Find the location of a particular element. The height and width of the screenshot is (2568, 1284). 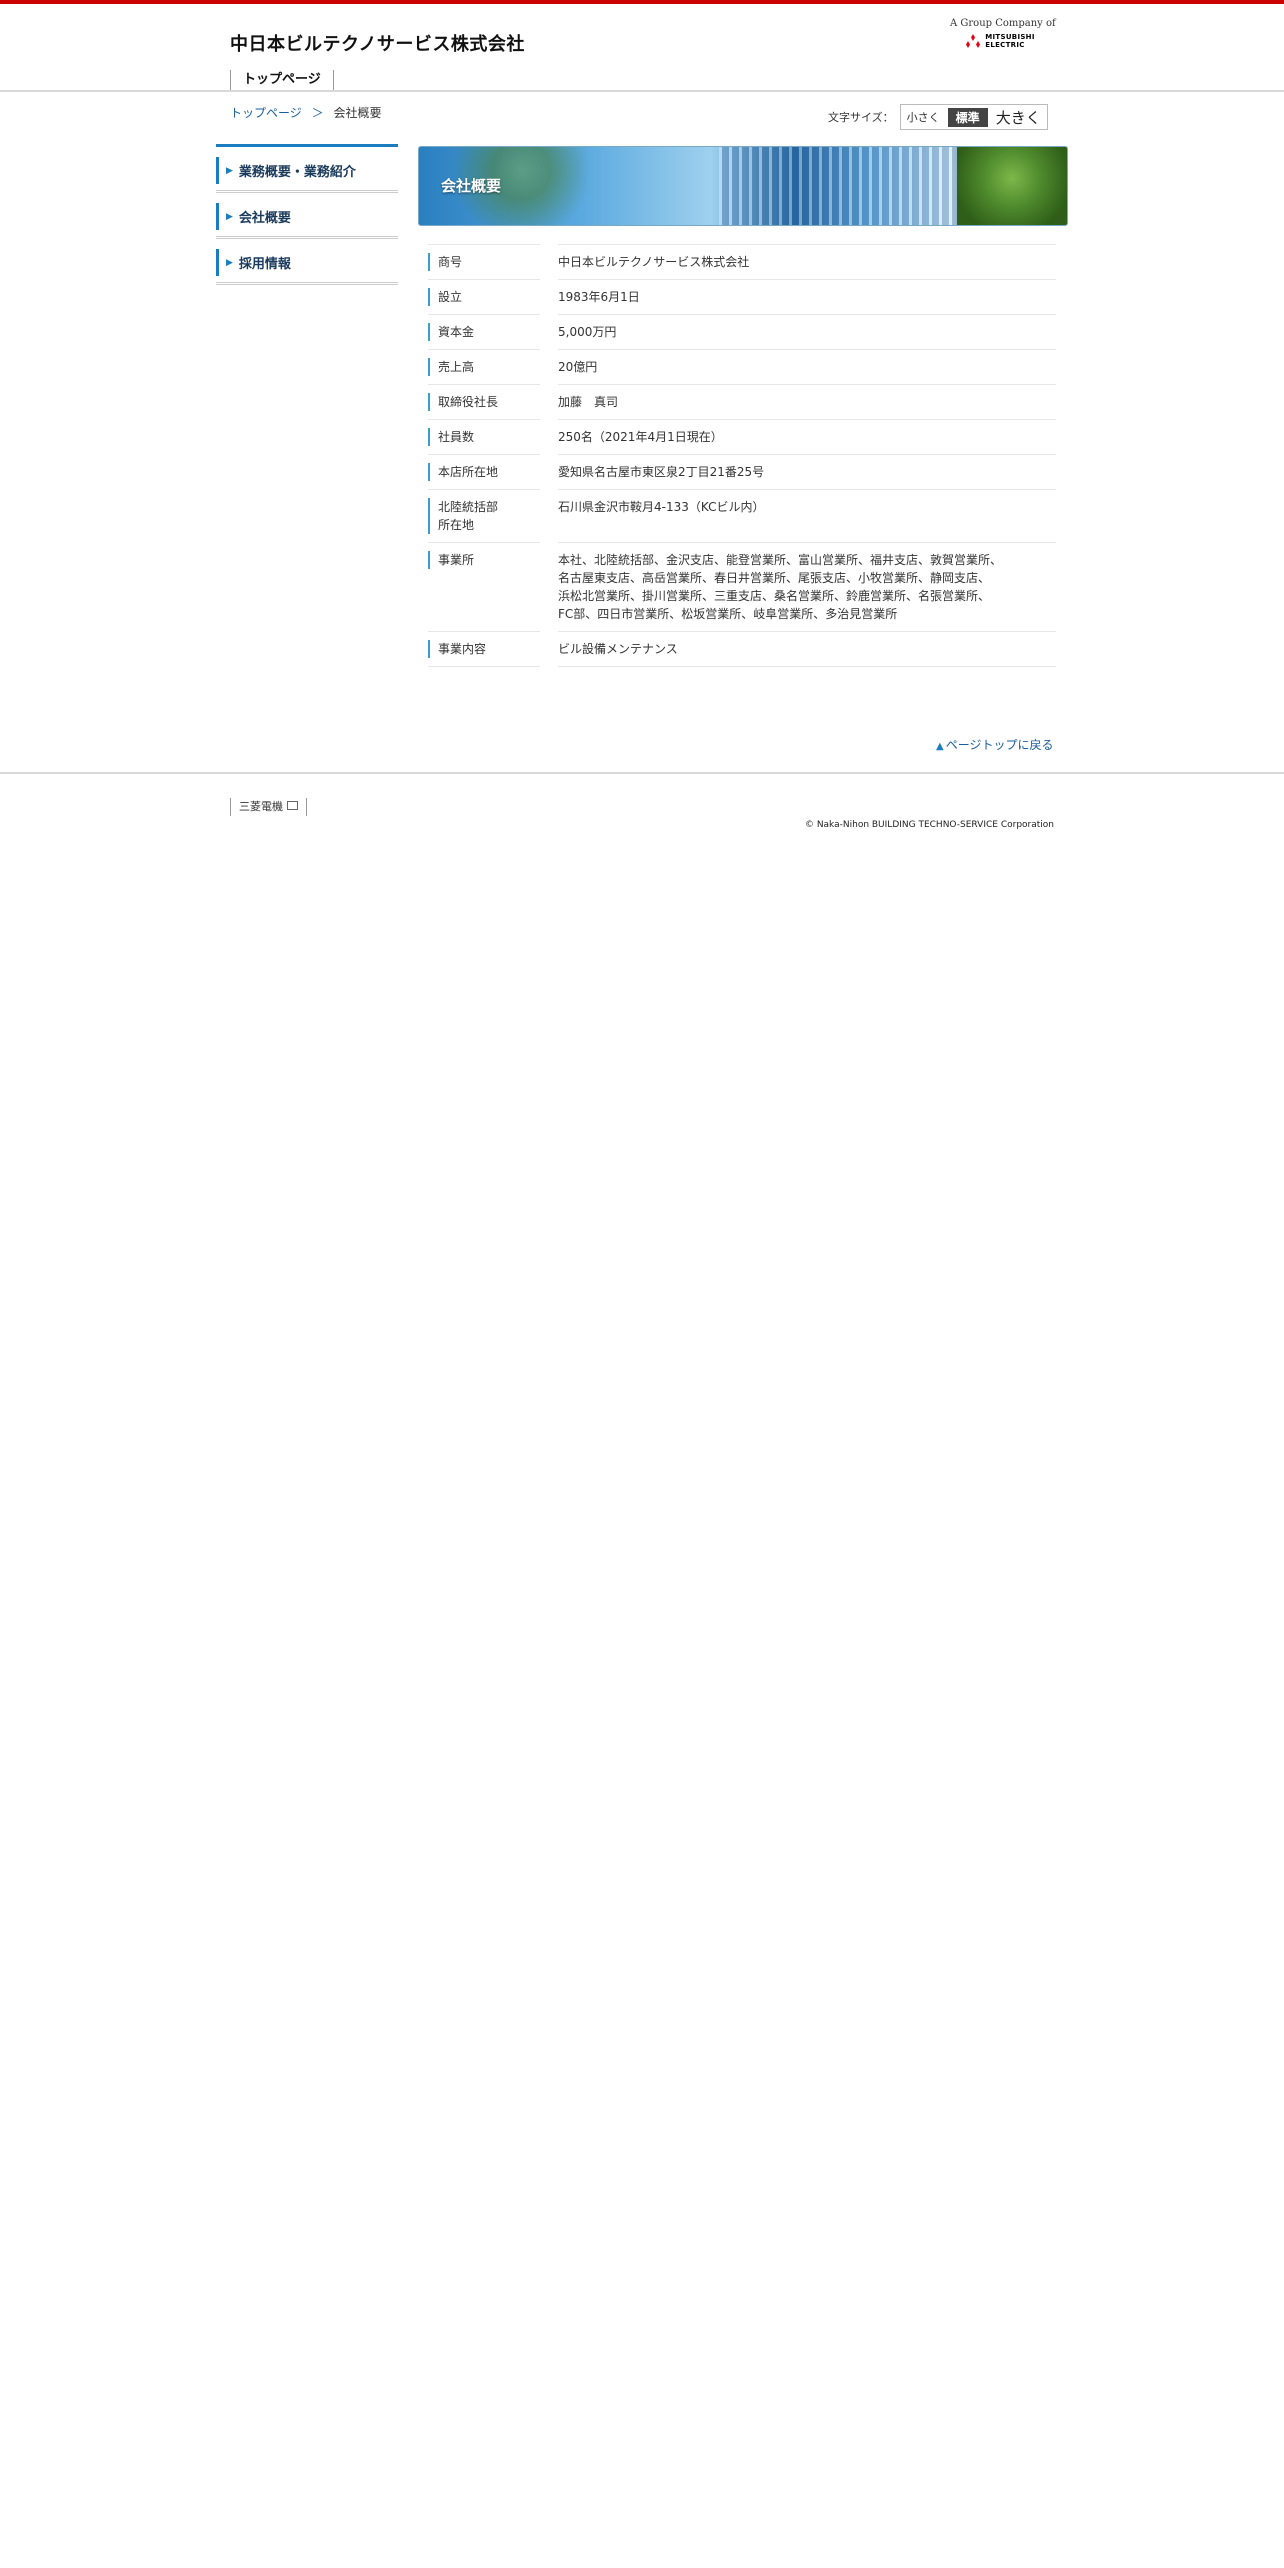

info-label: 事業所 is located at coordinates (484, 560).